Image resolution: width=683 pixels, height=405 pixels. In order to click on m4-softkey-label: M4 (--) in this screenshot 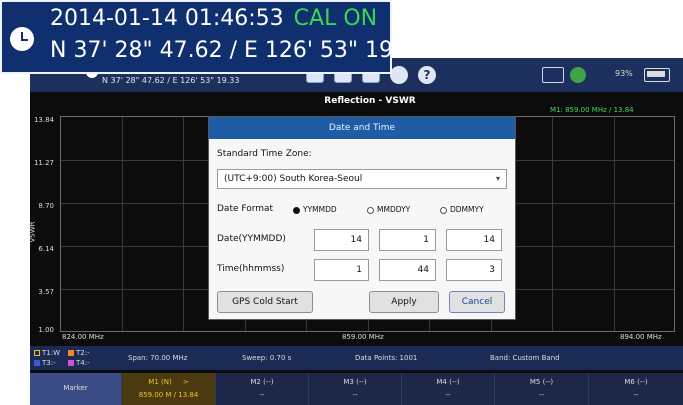, I will do `click(448, 382)`.